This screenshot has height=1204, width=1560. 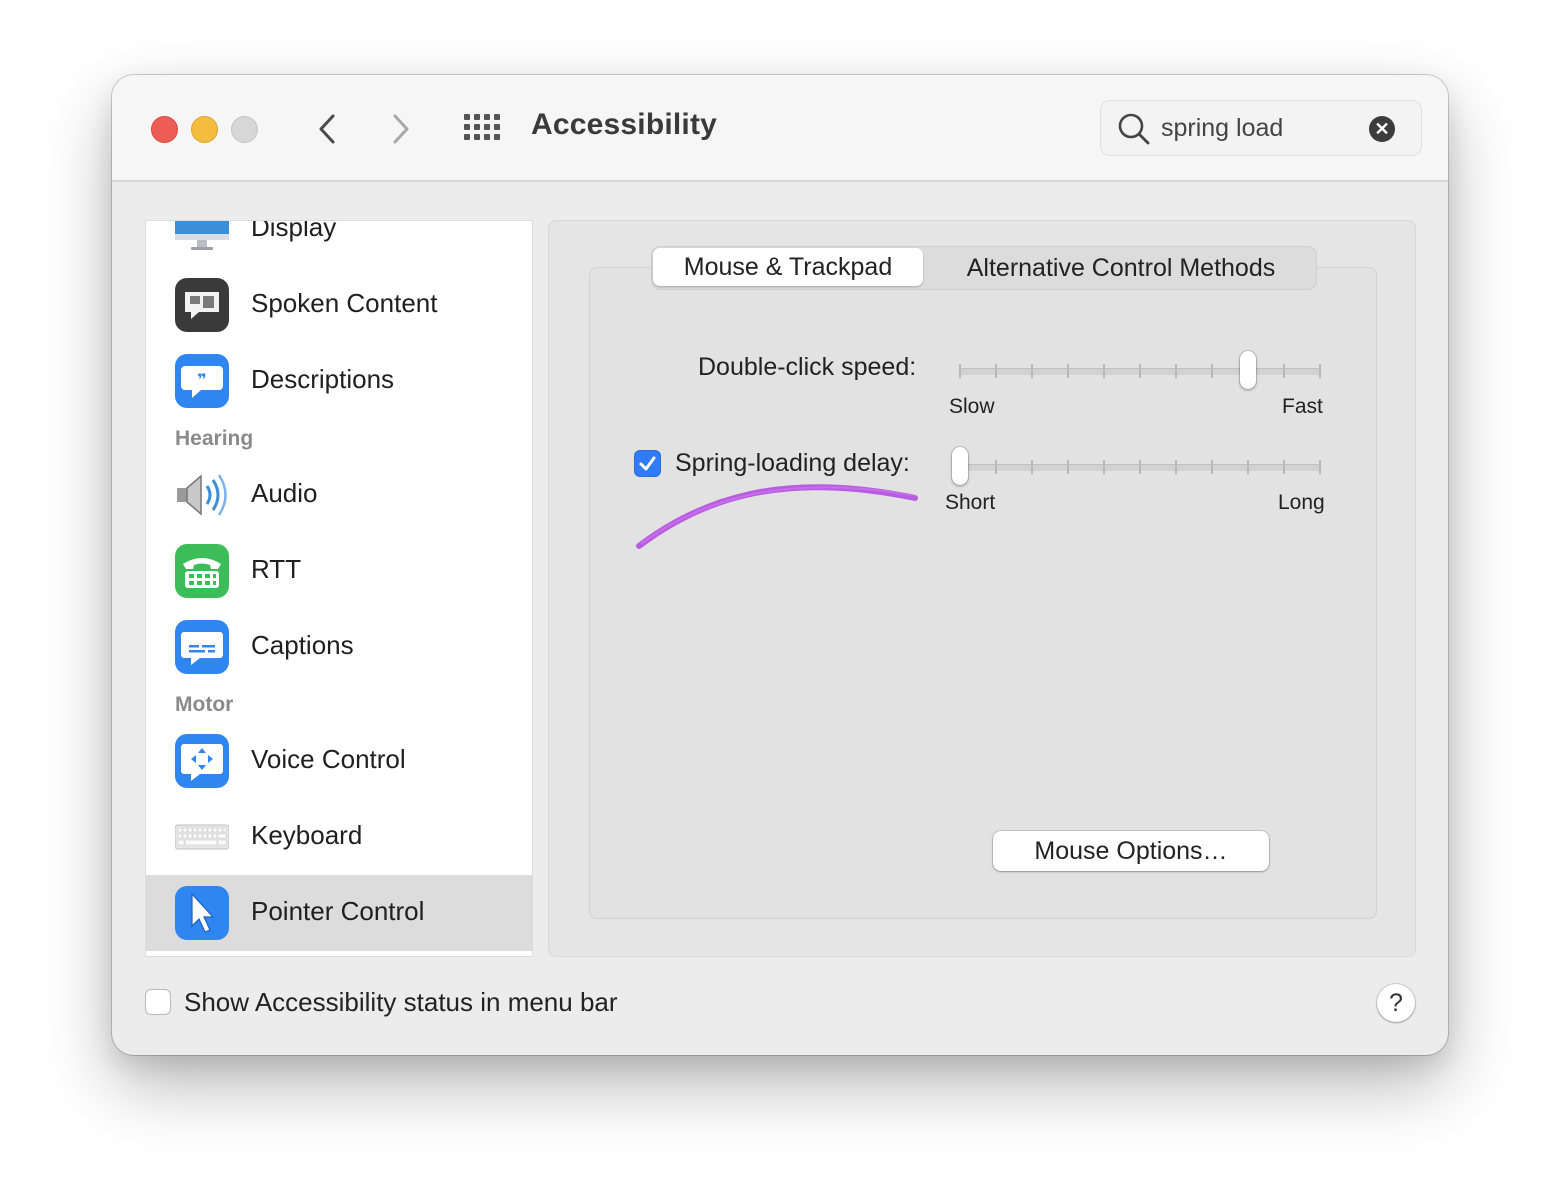 I want to click on spring-loading-checkbox, so click(x=647, y=463).